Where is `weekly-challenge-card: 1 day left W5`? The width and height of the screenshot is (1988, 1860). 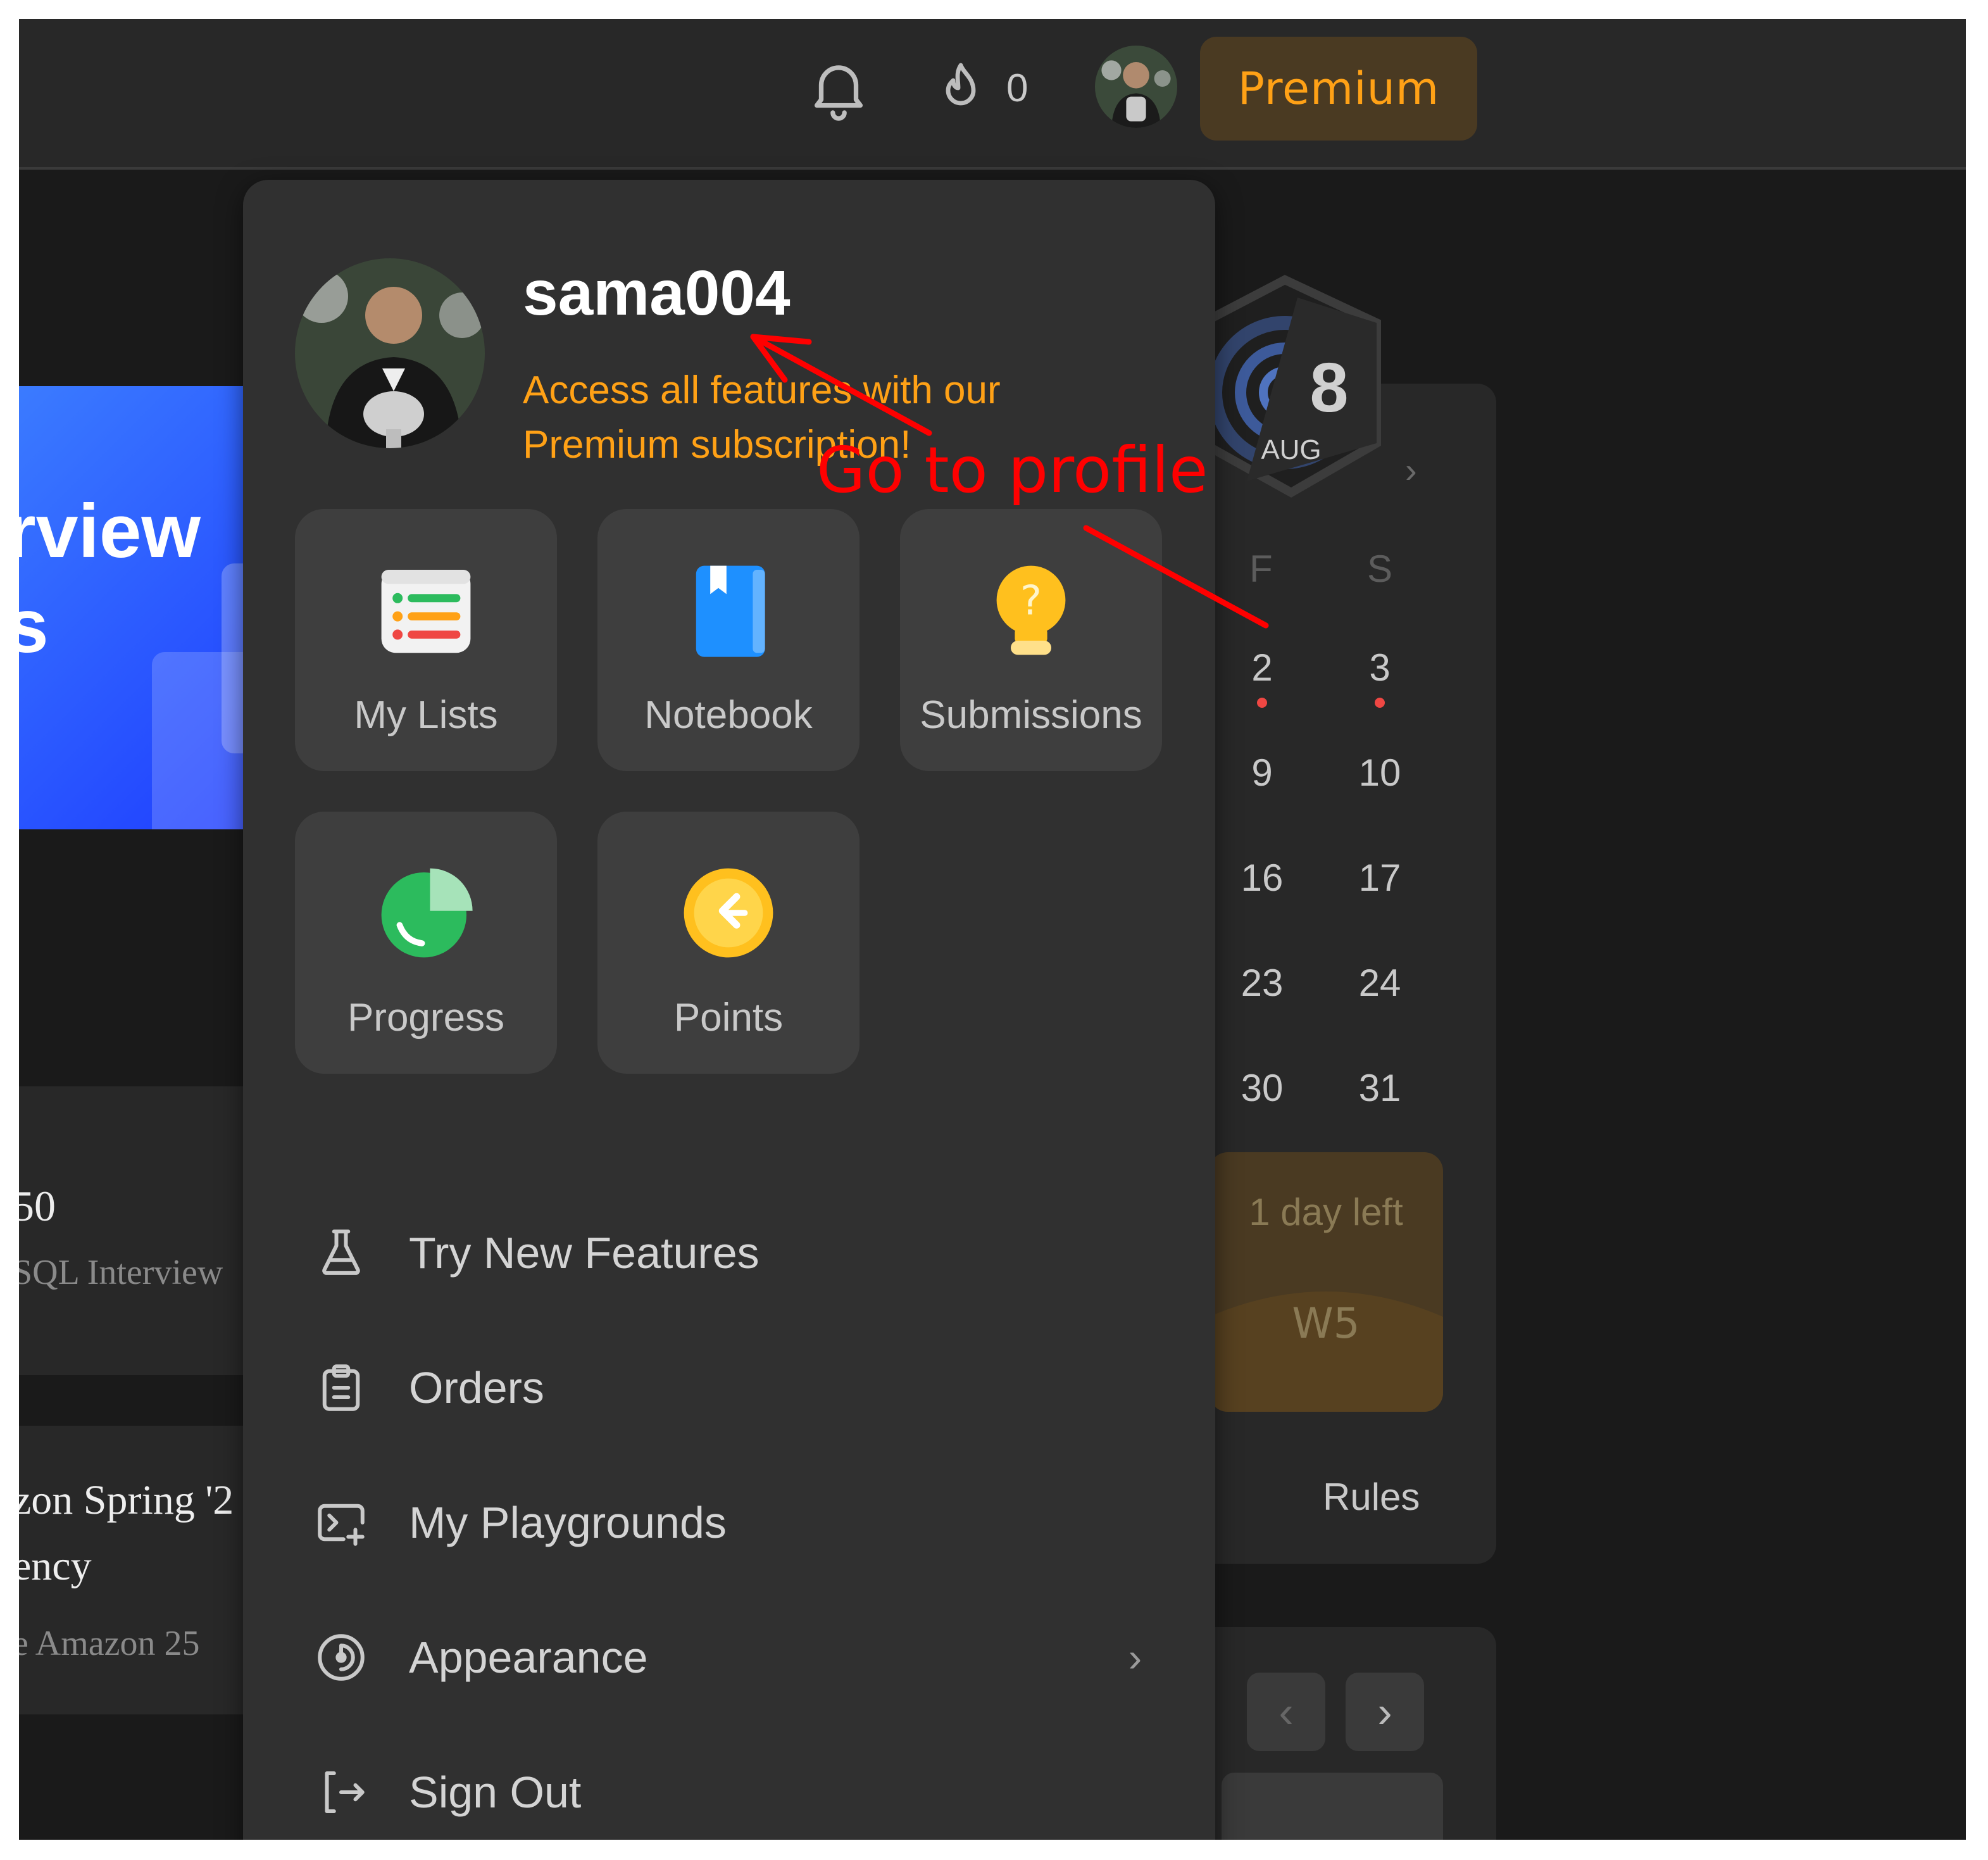
weekly-challenge-card: 1 day left W5 is located at coordinates (1326, 1282).